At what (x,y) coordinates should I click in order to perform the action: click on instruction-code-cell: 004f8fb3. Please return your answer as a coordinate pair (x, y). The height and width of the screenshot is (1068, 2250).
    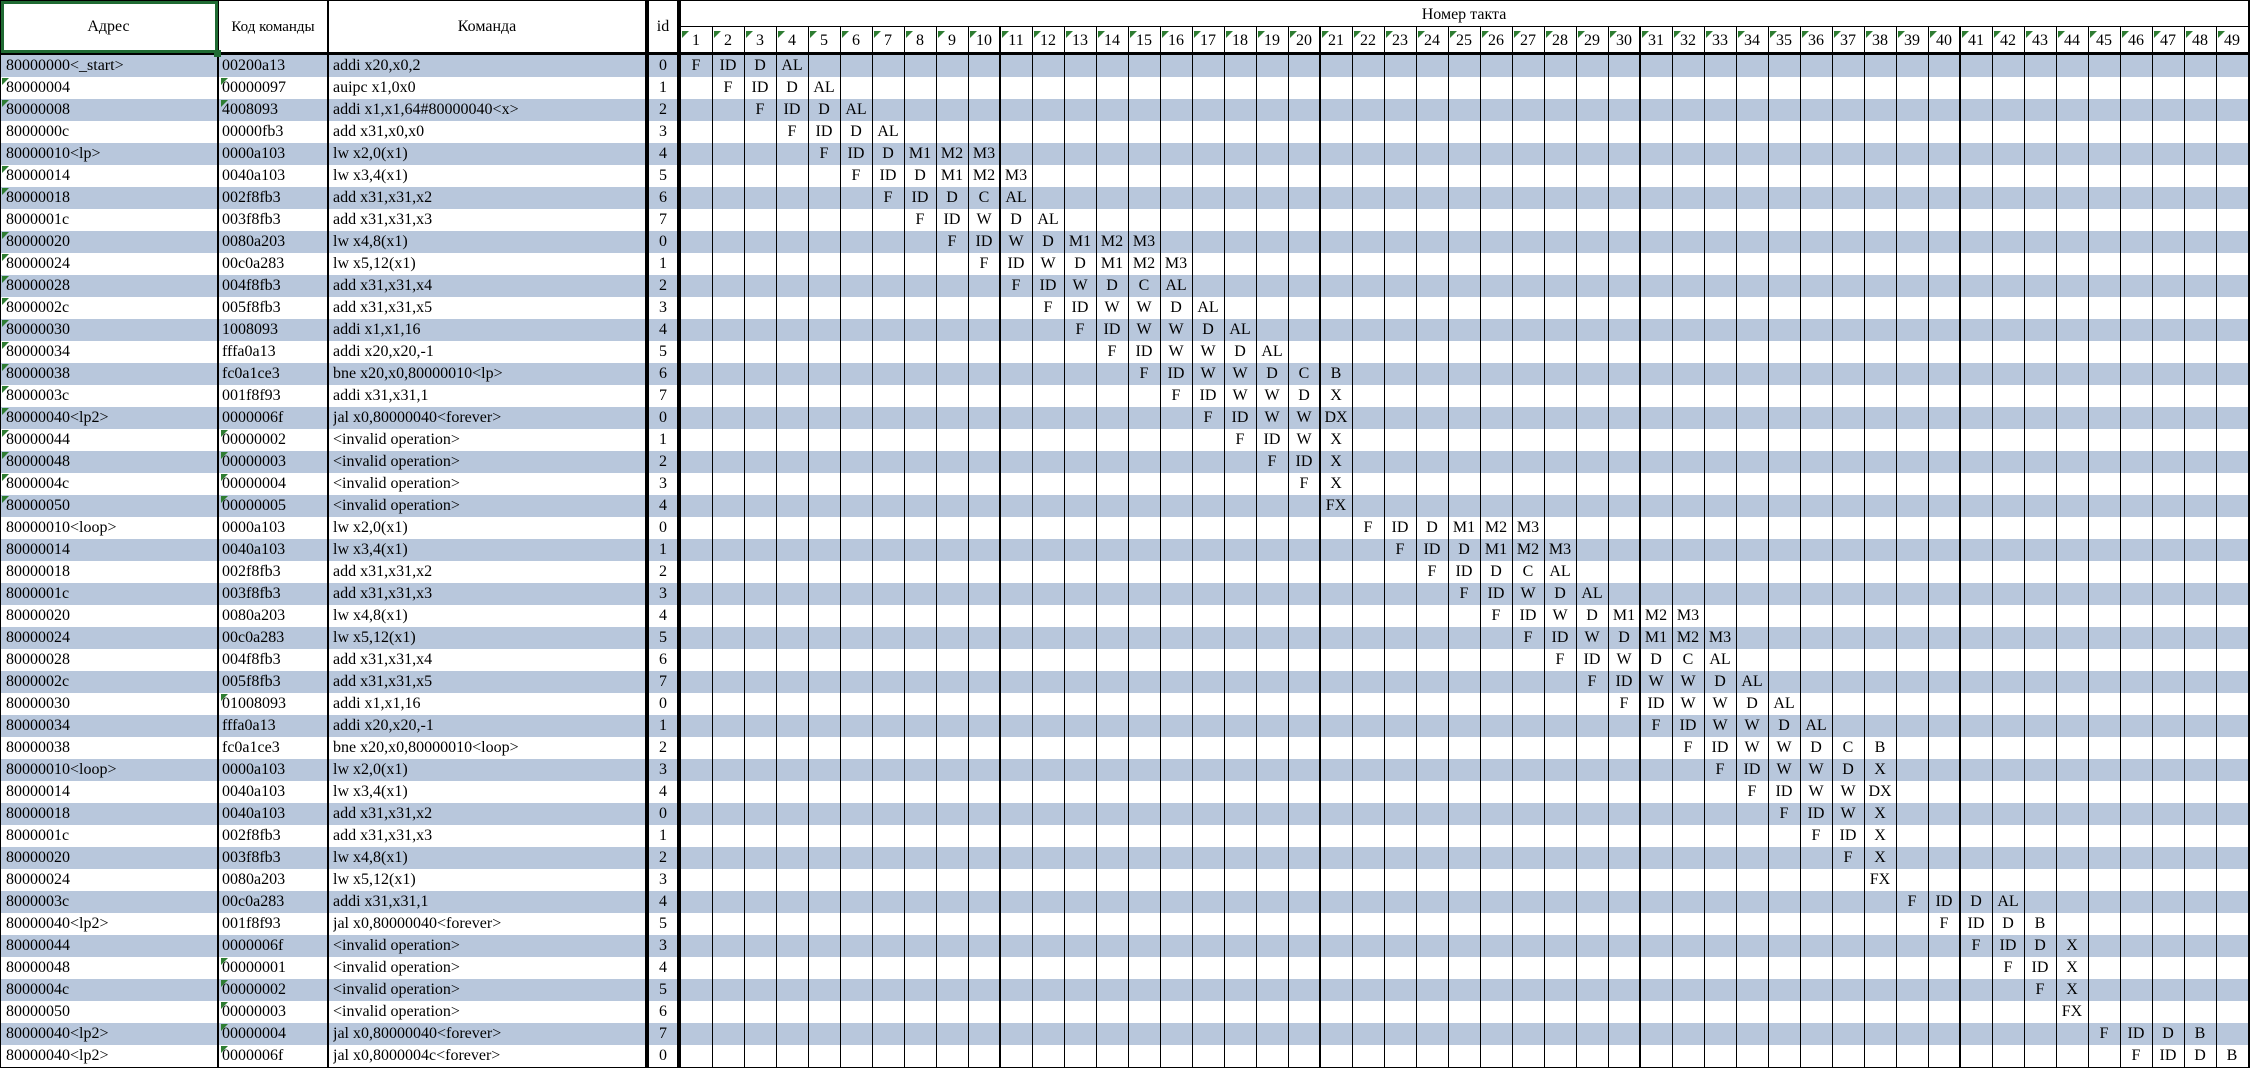
    Looking at the image, I should click on (274, 286).